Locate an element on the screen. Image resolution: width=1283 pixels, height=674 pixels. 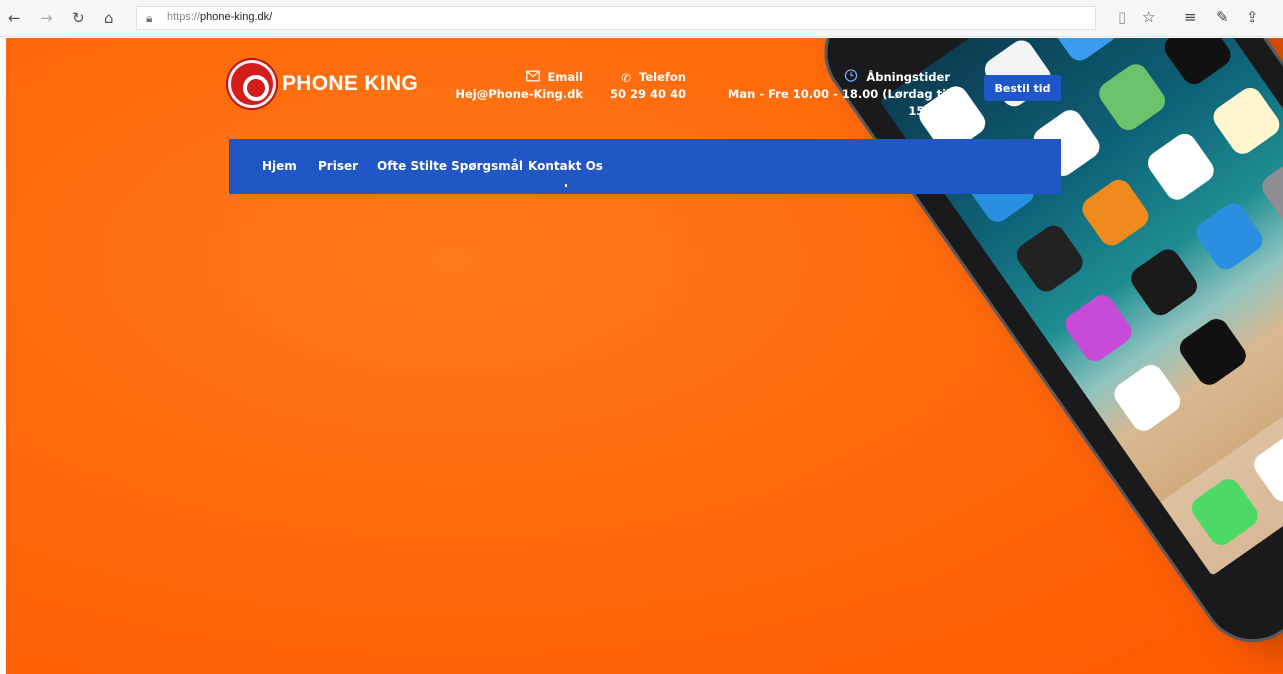
url-host: phone-king.dk/ is located at coordinates (236, 17).